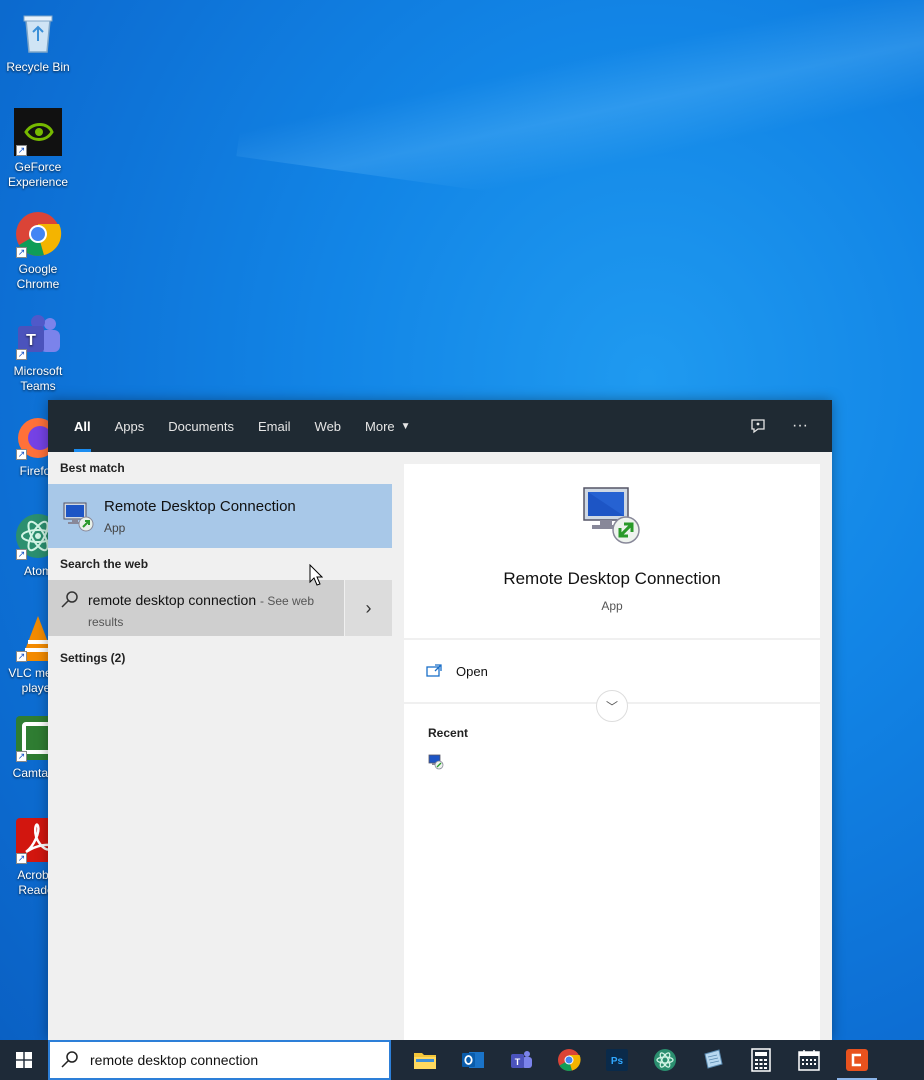  I want to click on tab-label: Web, so click(328, 426).